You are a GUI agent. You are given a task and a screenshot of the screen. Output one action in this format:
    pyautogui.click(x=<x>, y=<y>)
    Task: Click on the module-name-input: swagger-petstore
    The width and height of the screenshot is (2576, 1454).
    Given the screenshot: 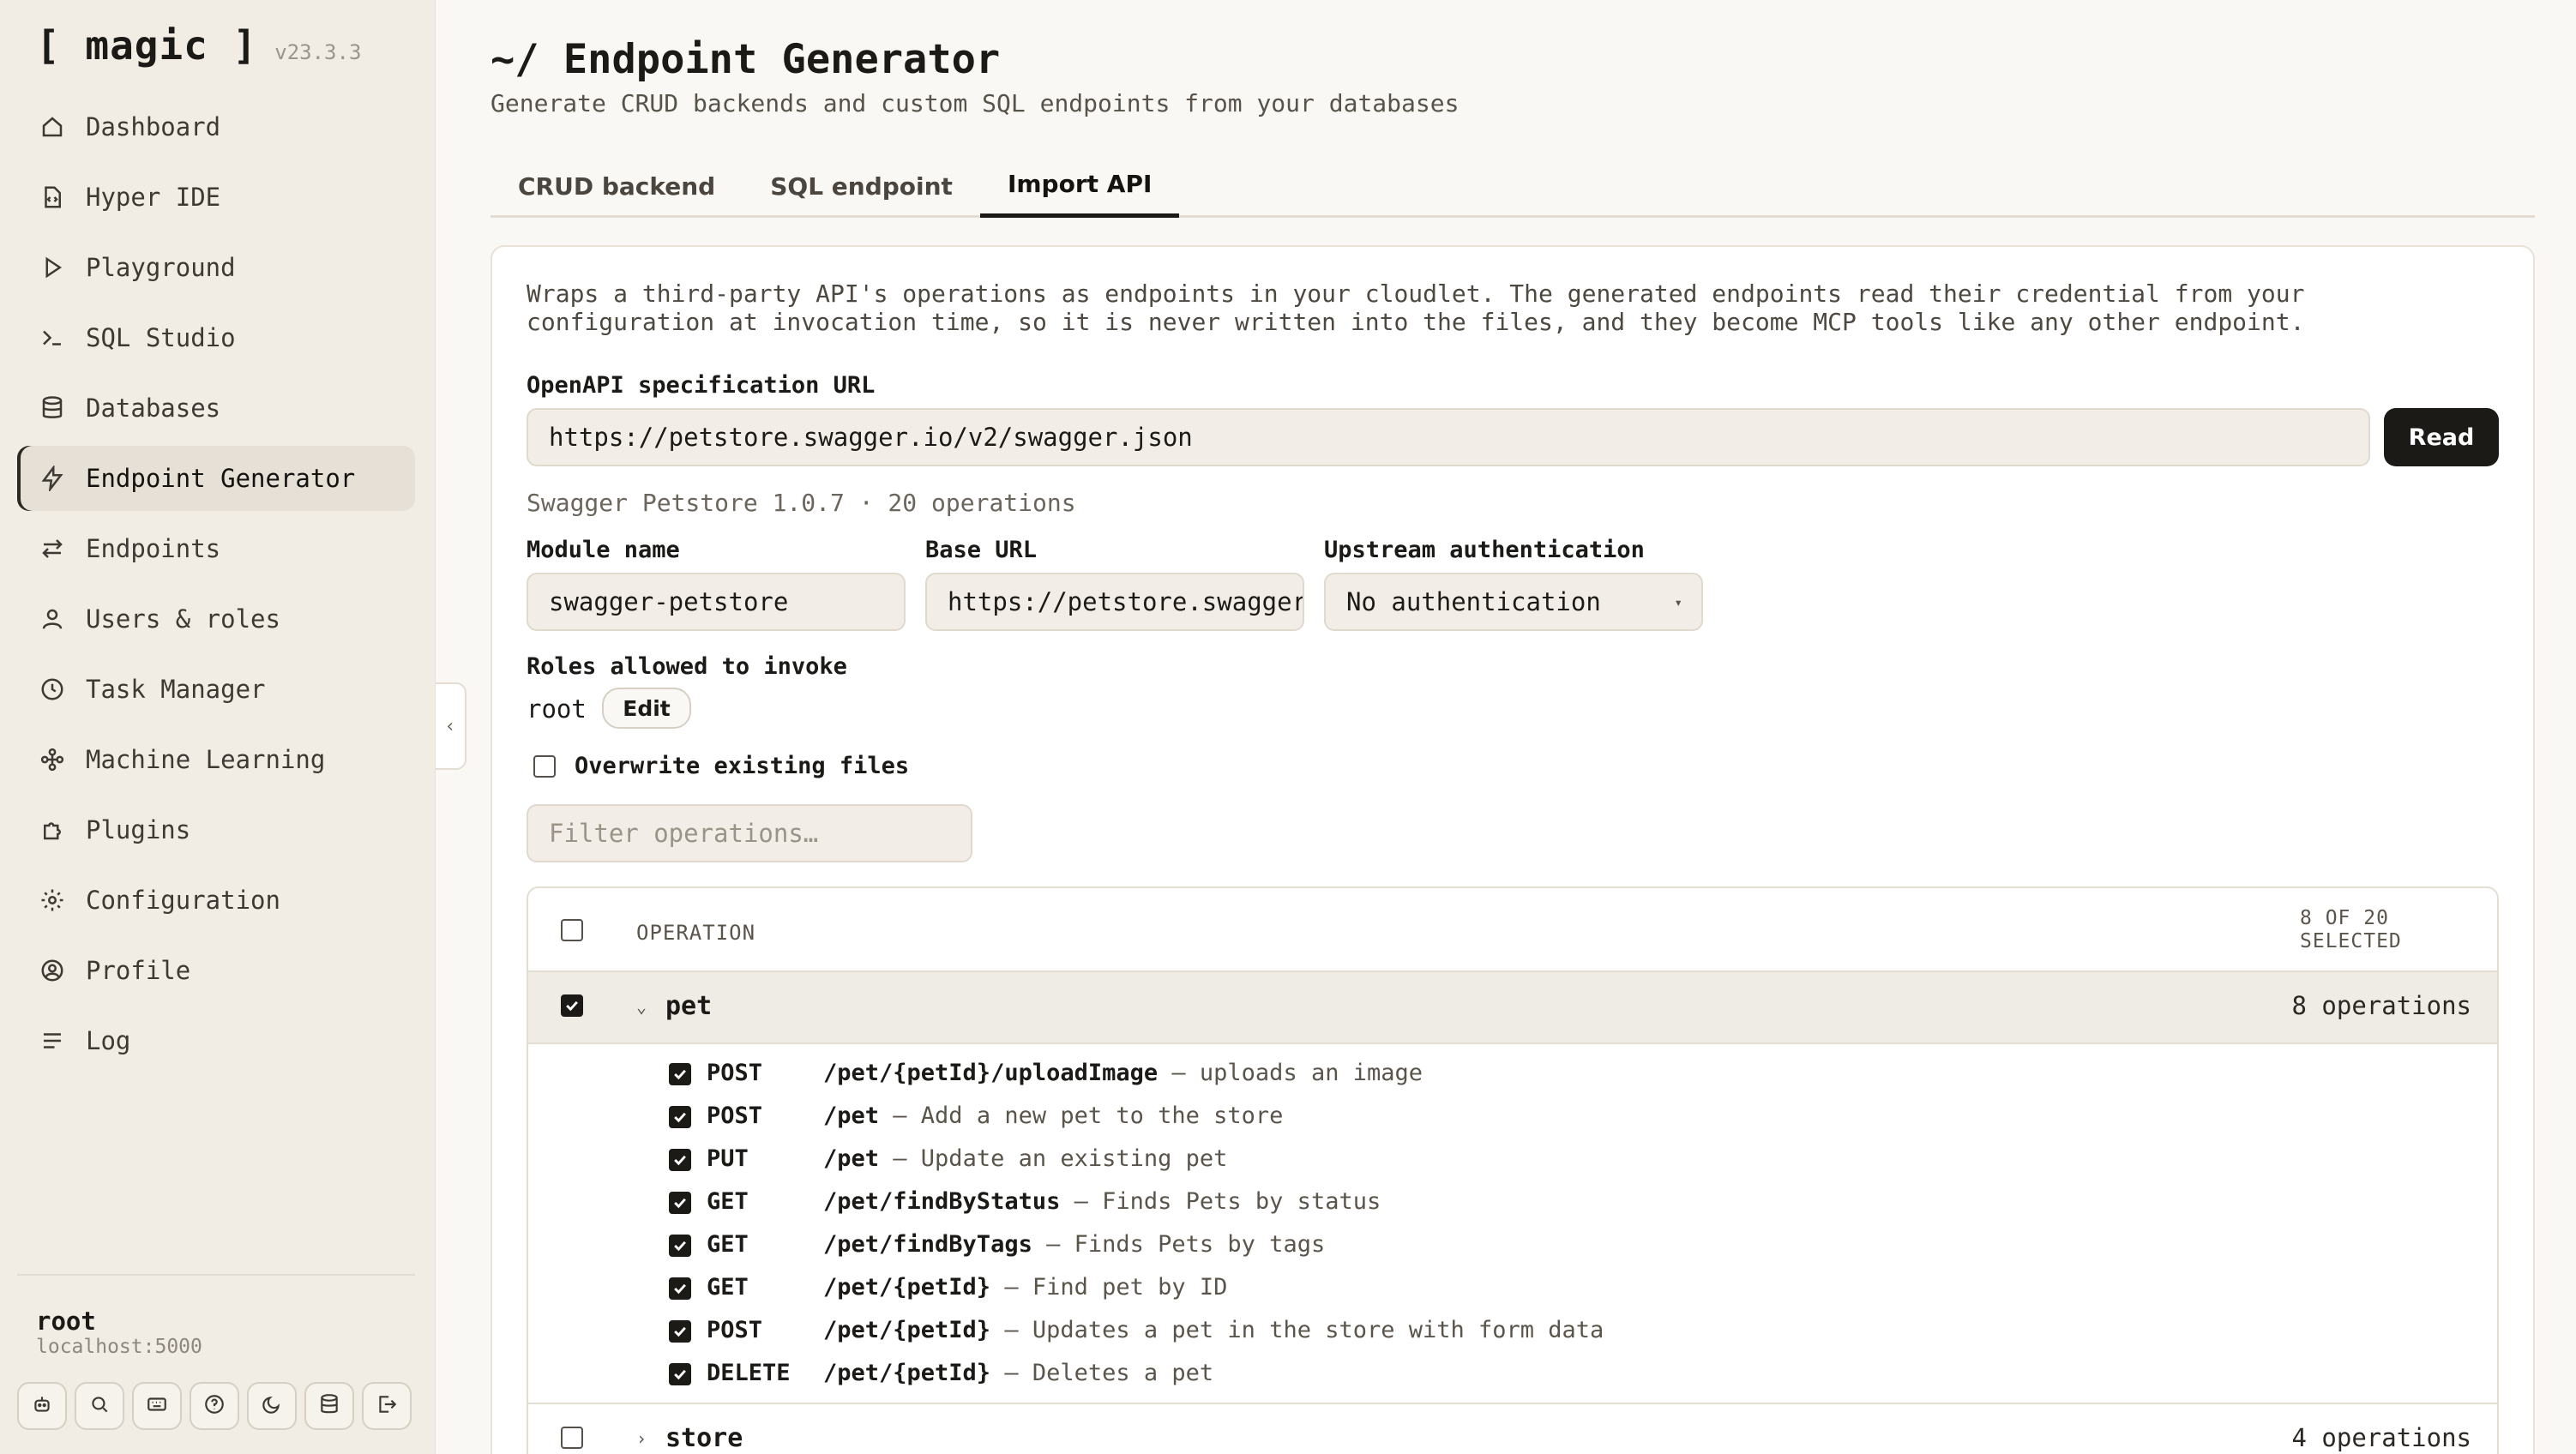 What is the action you would take?
    pyautogui.click(x=716, y=602)
    